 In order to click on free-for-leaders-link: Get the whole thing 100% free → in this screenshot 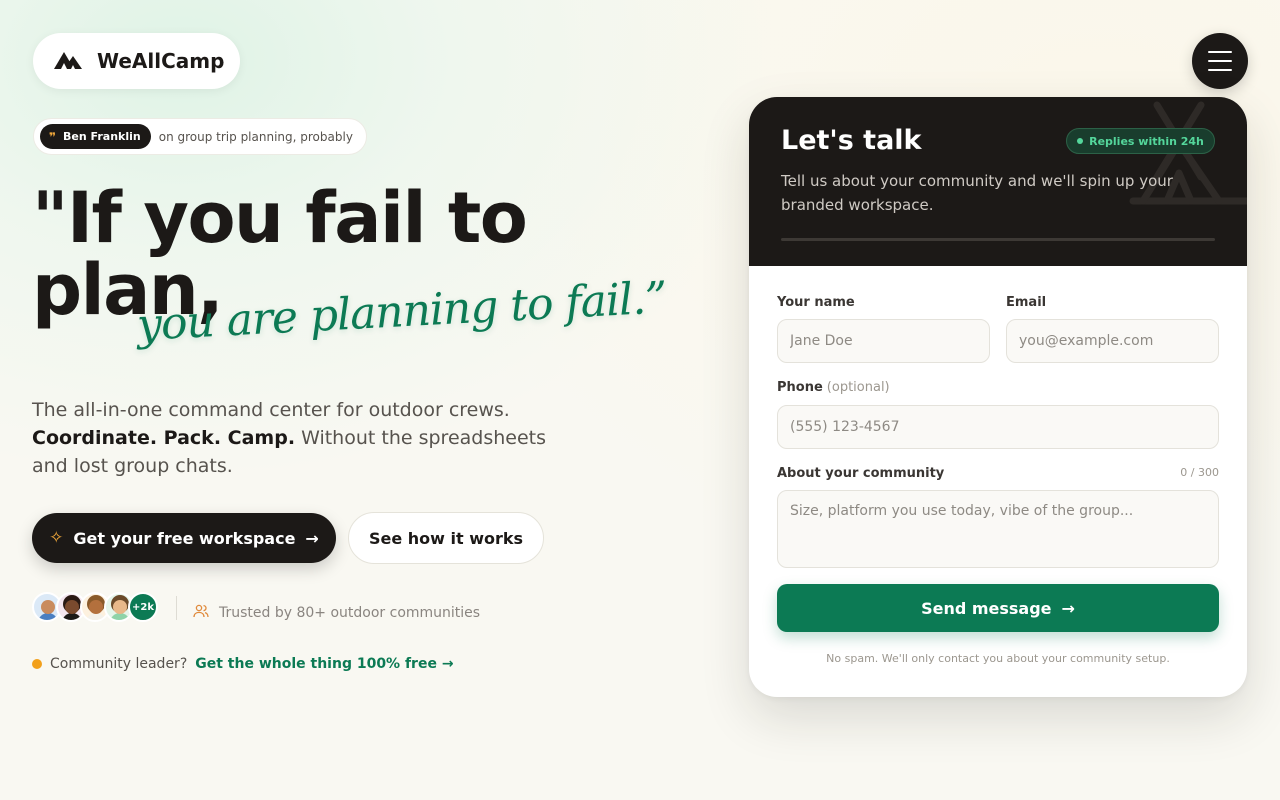, I will do `click(324, 664)`.